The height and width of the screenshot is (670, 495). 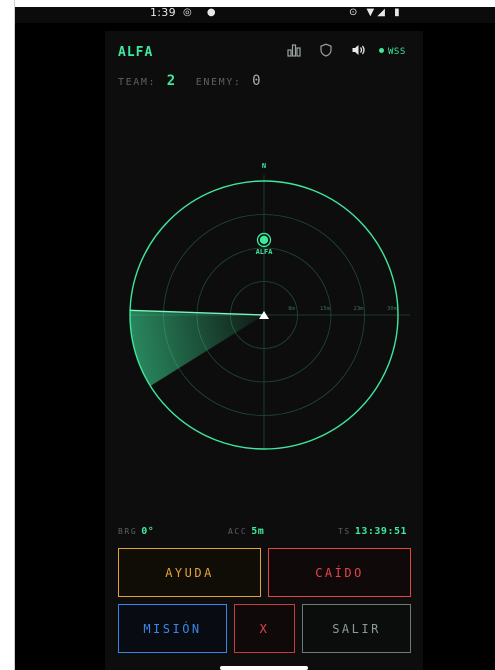 I want to click on timestamp-value: 13:39:51, so click(x=381, y=531).